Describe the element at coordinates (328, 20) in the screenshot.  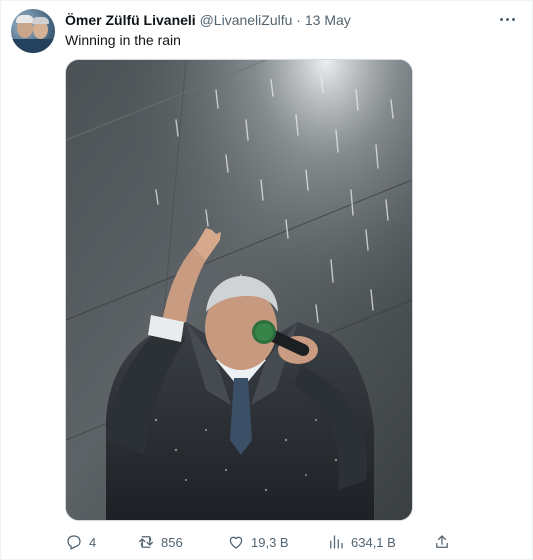
I see `tweet-date: 13 May` at that location.